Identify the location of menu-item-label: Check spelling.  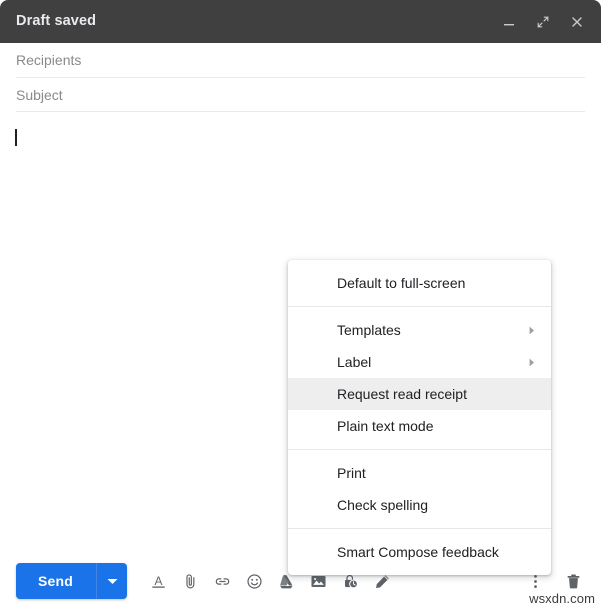
(383, 505).